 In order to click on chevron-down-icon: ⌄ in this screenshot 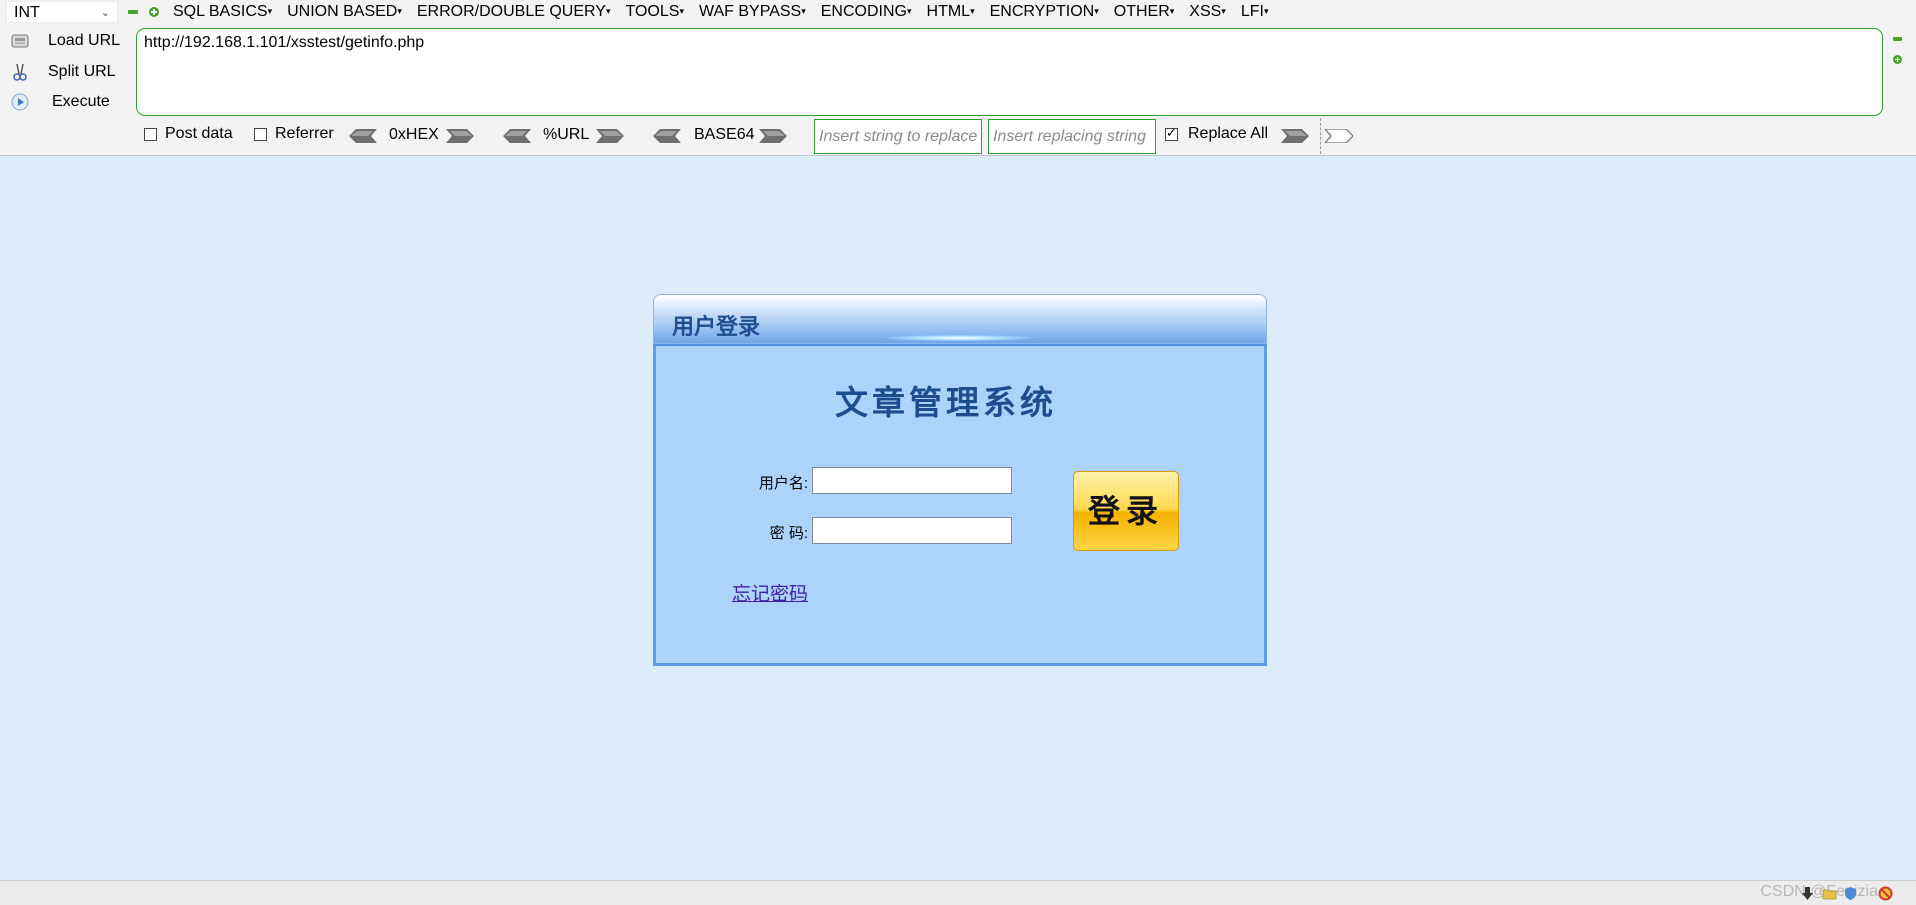, I will do `click(105, 13)`.